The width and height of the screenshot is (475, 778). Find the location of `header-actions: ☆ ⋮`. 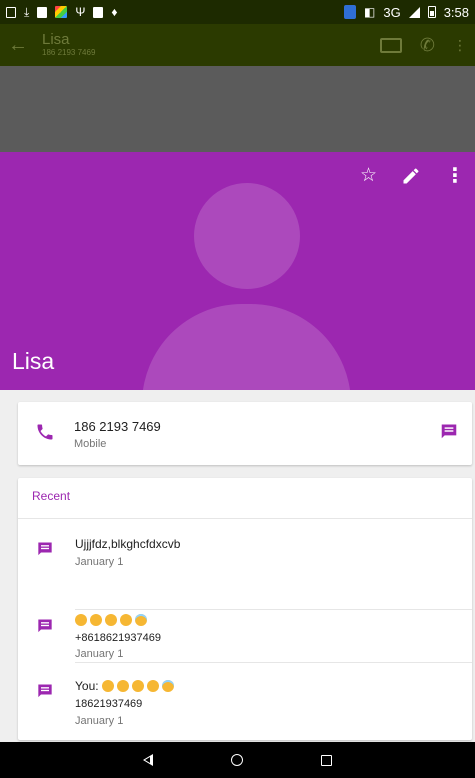

header-actions: ☆ ⋮ is located at coordinates (412, 175).